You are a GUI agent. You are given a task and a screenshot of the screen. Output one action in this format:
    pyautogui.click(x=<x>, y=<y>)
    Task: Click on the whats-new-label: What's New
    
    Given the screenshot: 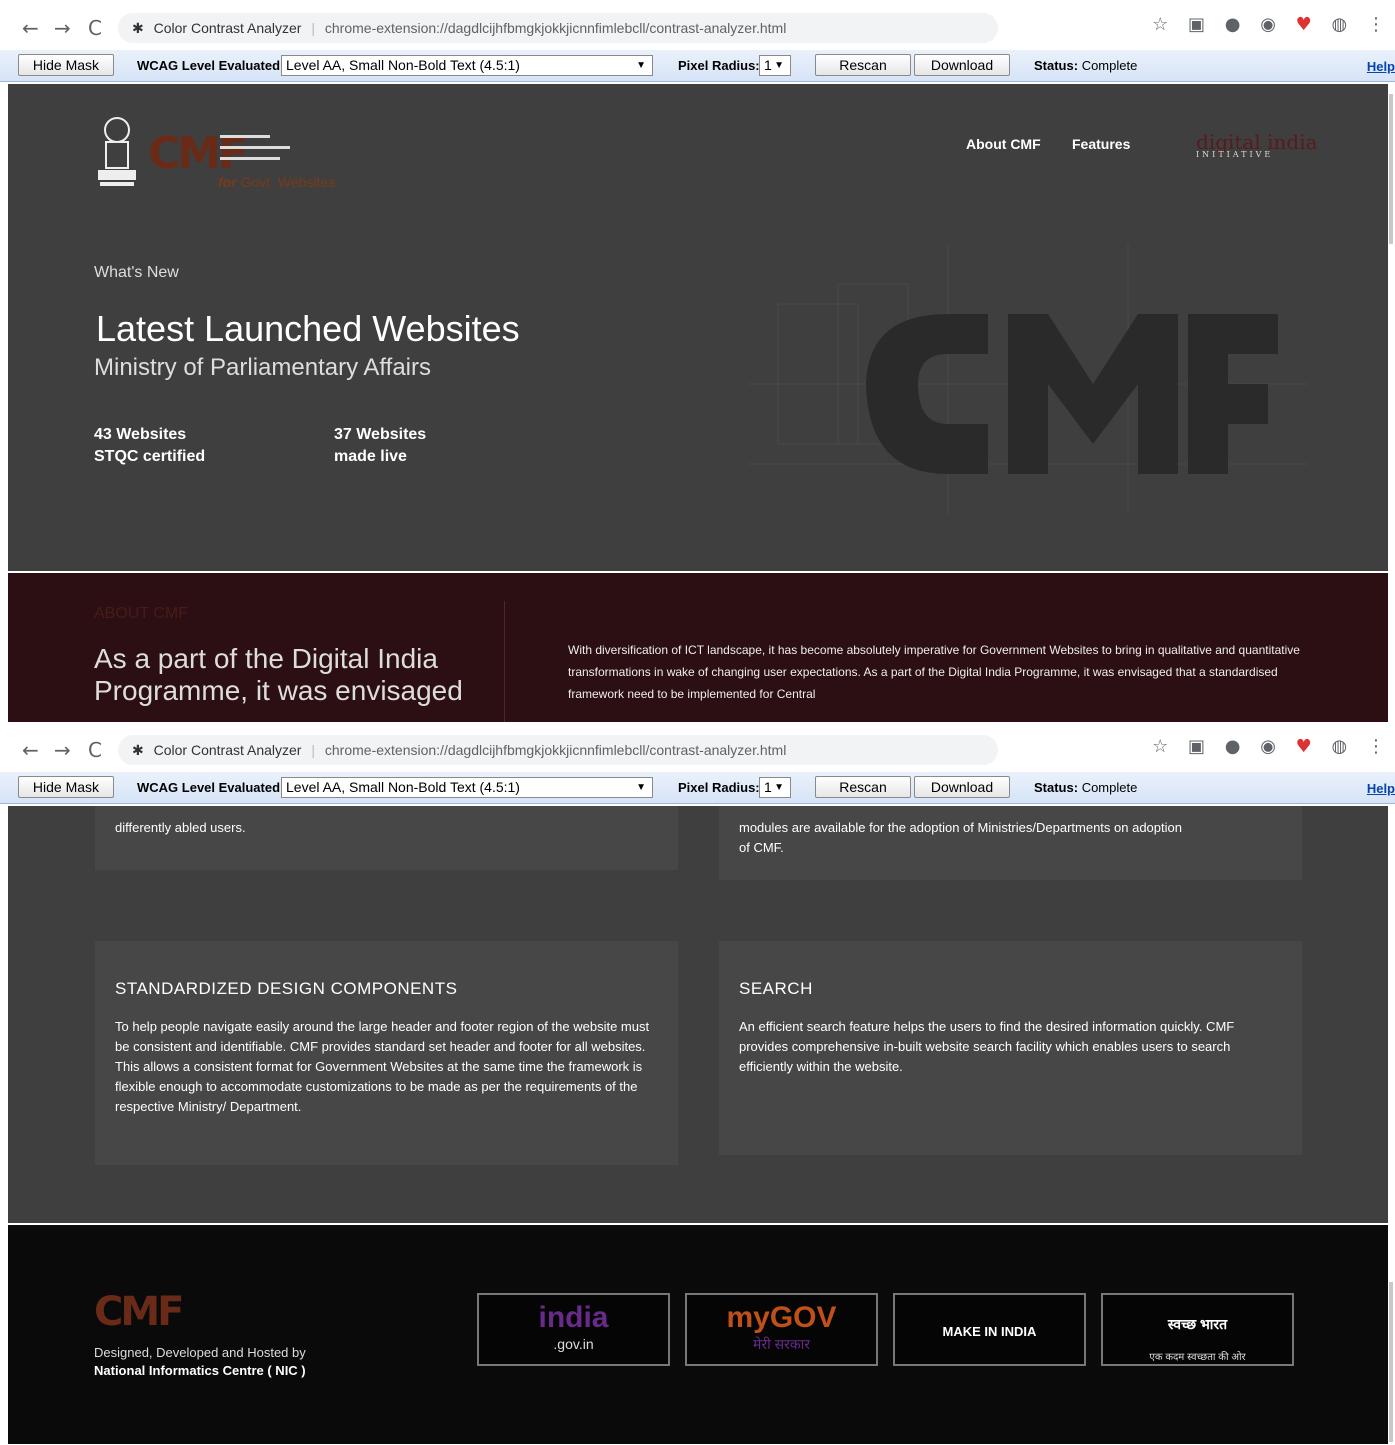 What is the action you would take?
    pyautogui.click(x=136, y=272)
    